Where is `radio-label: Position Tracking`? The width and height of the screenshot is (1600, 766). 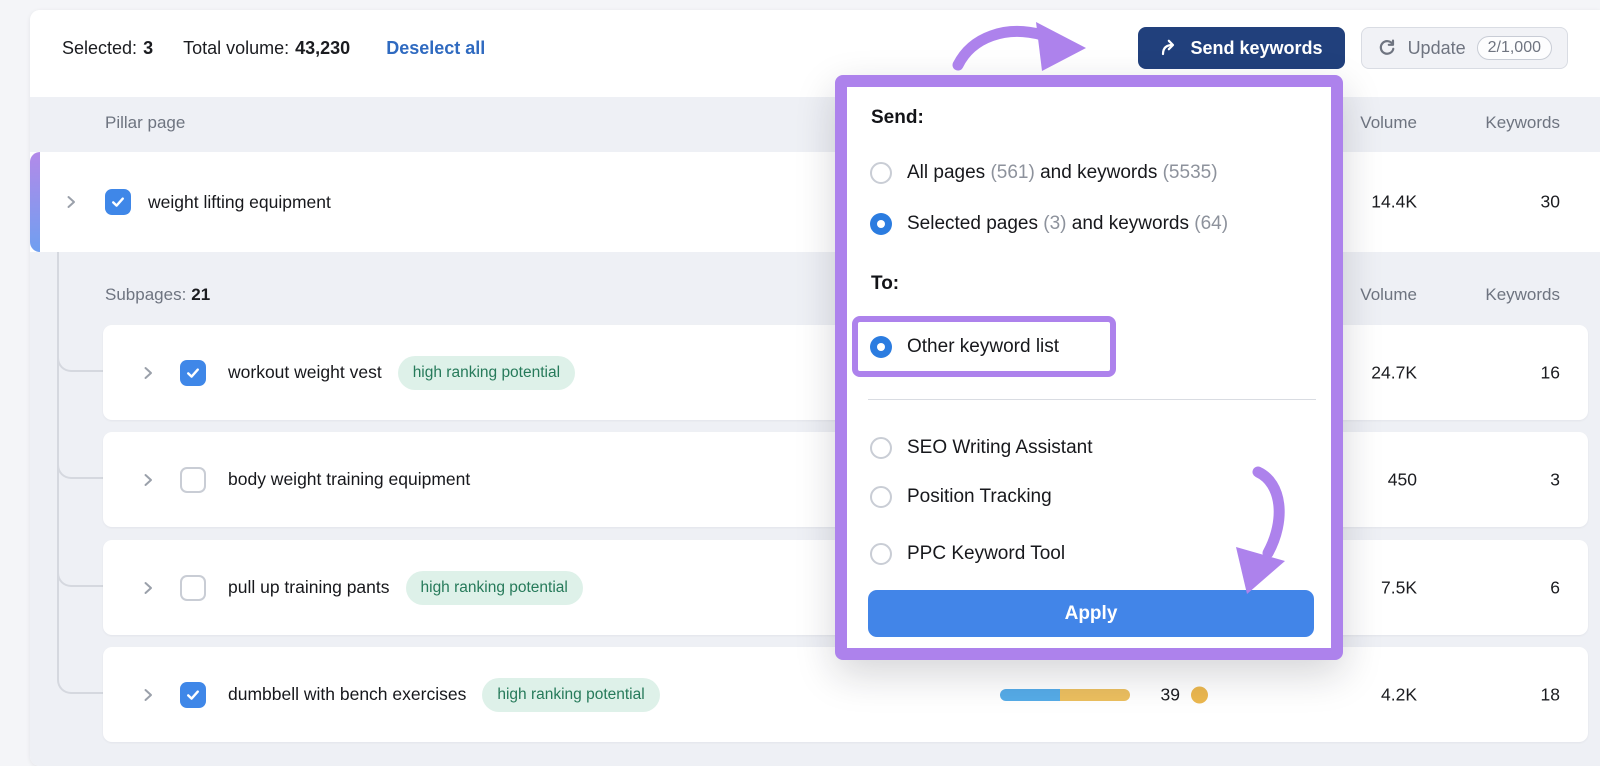
radio-label: Position Tracking is located at coordinates (979, 496).